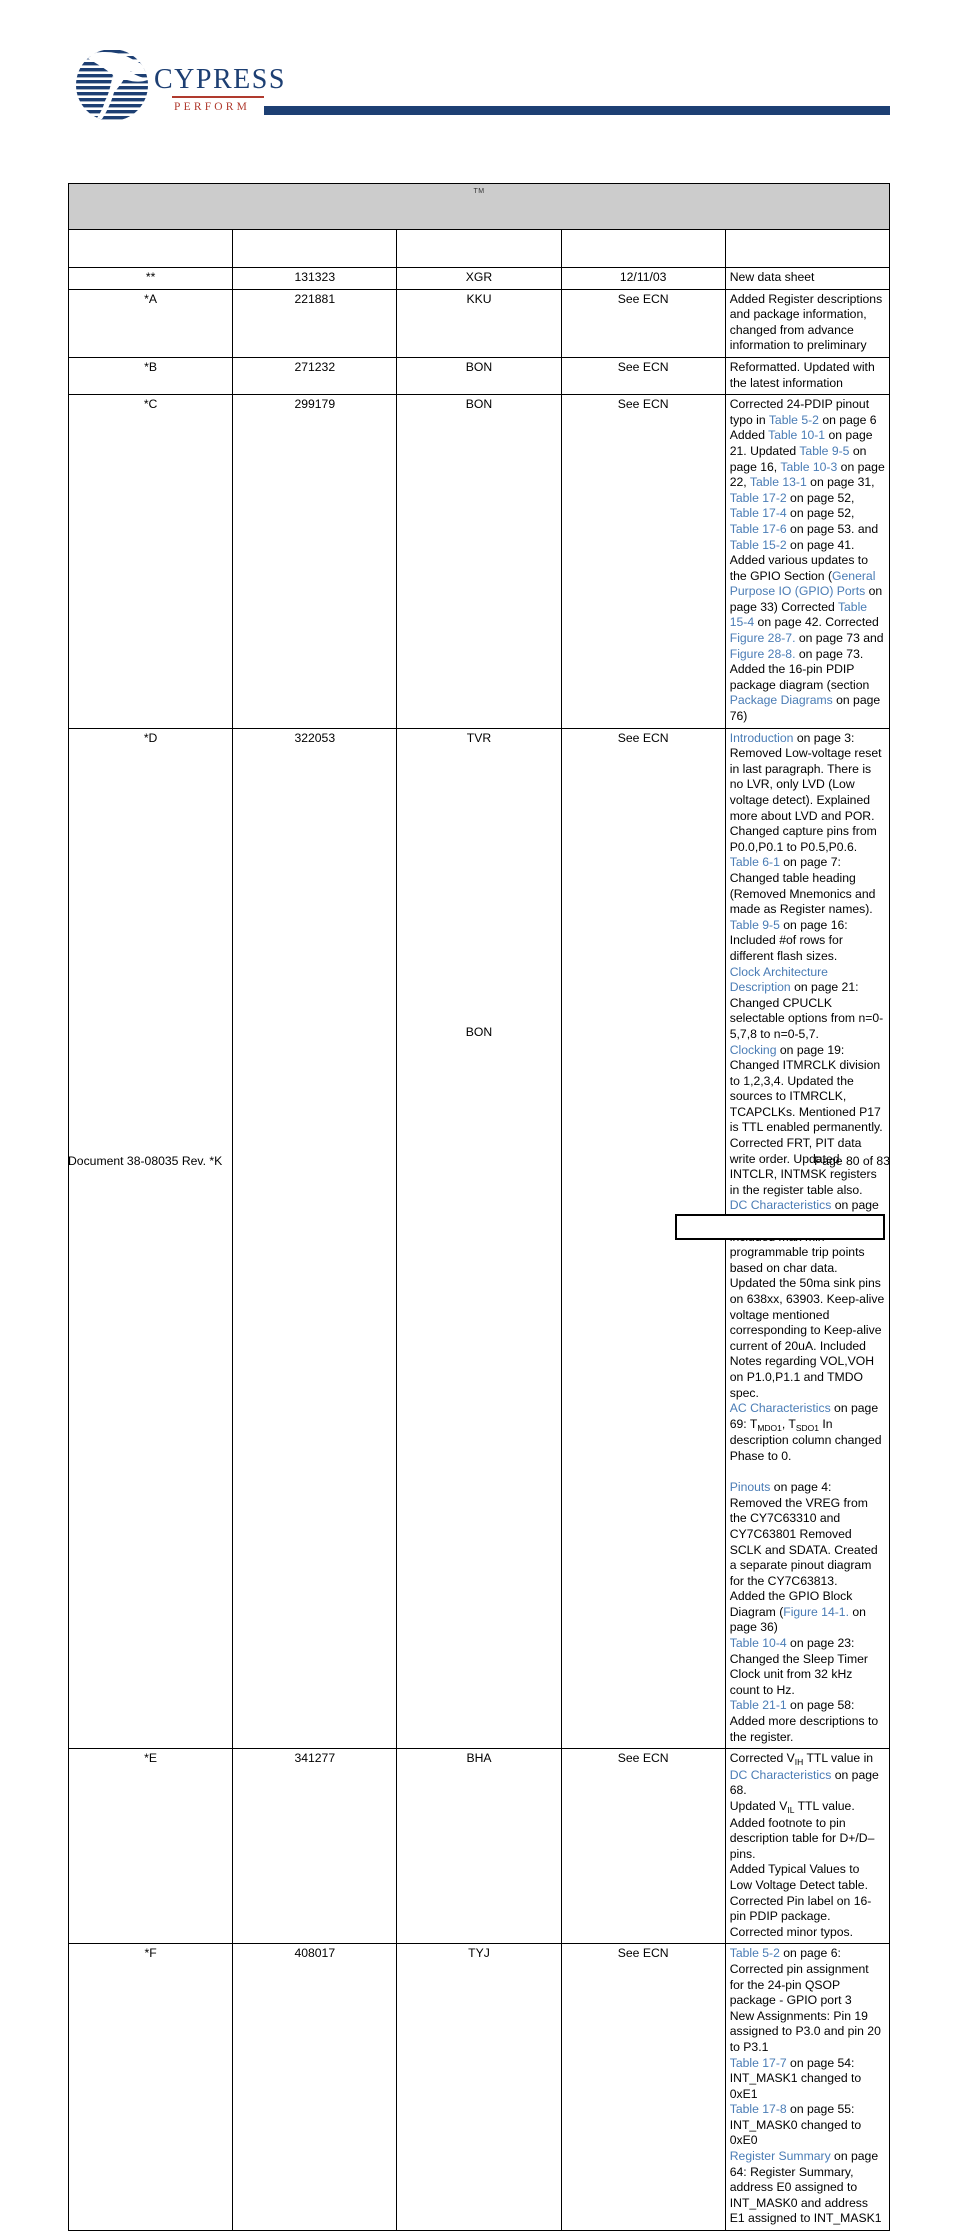 The height and width of the screenshot is (2231, 954). I want to click on description-text: , T, so click(788, 1423).